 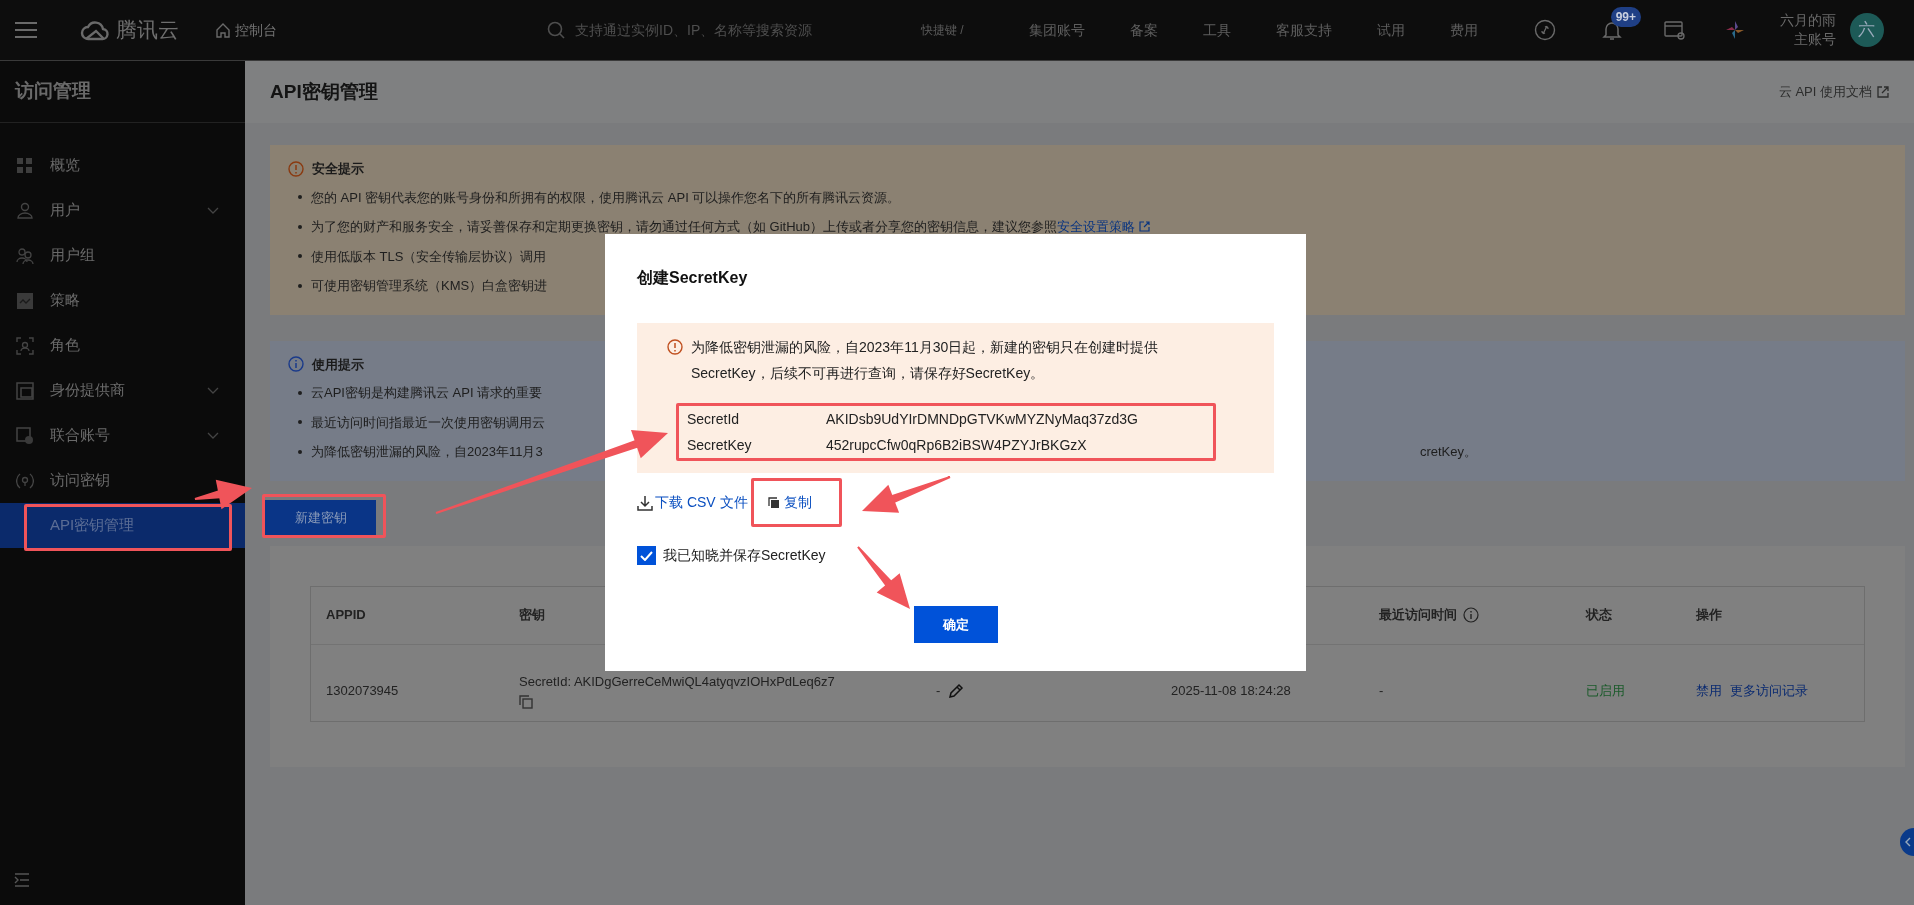 What do you see at coordinates (122, 435) in the screenshot?
I see `sidebar-item: 联合账号` at bounding box center [122, 435].